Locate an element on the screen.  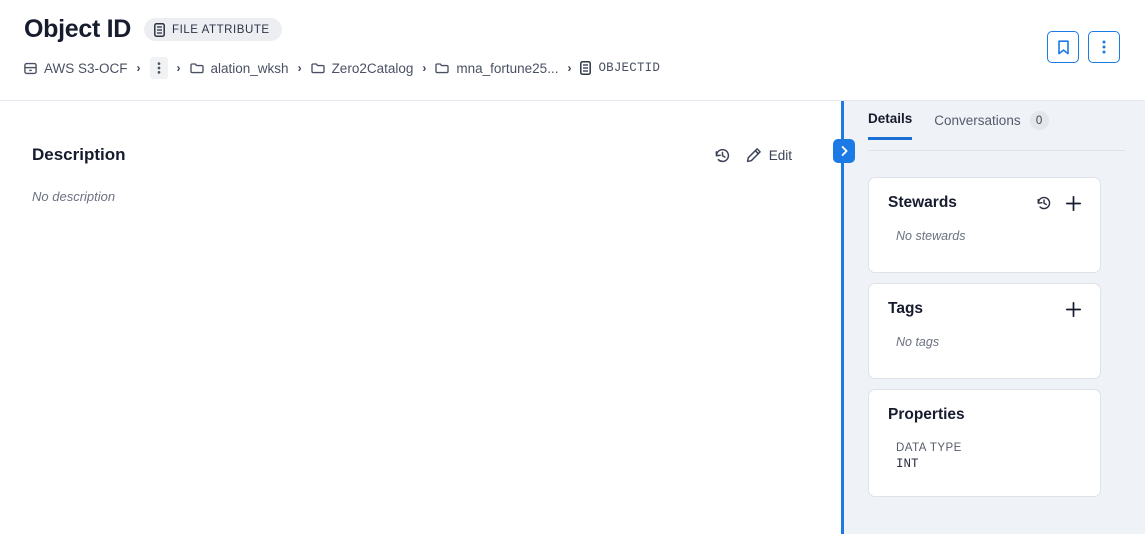
more-options-button is located at coordinates (1104, 47).